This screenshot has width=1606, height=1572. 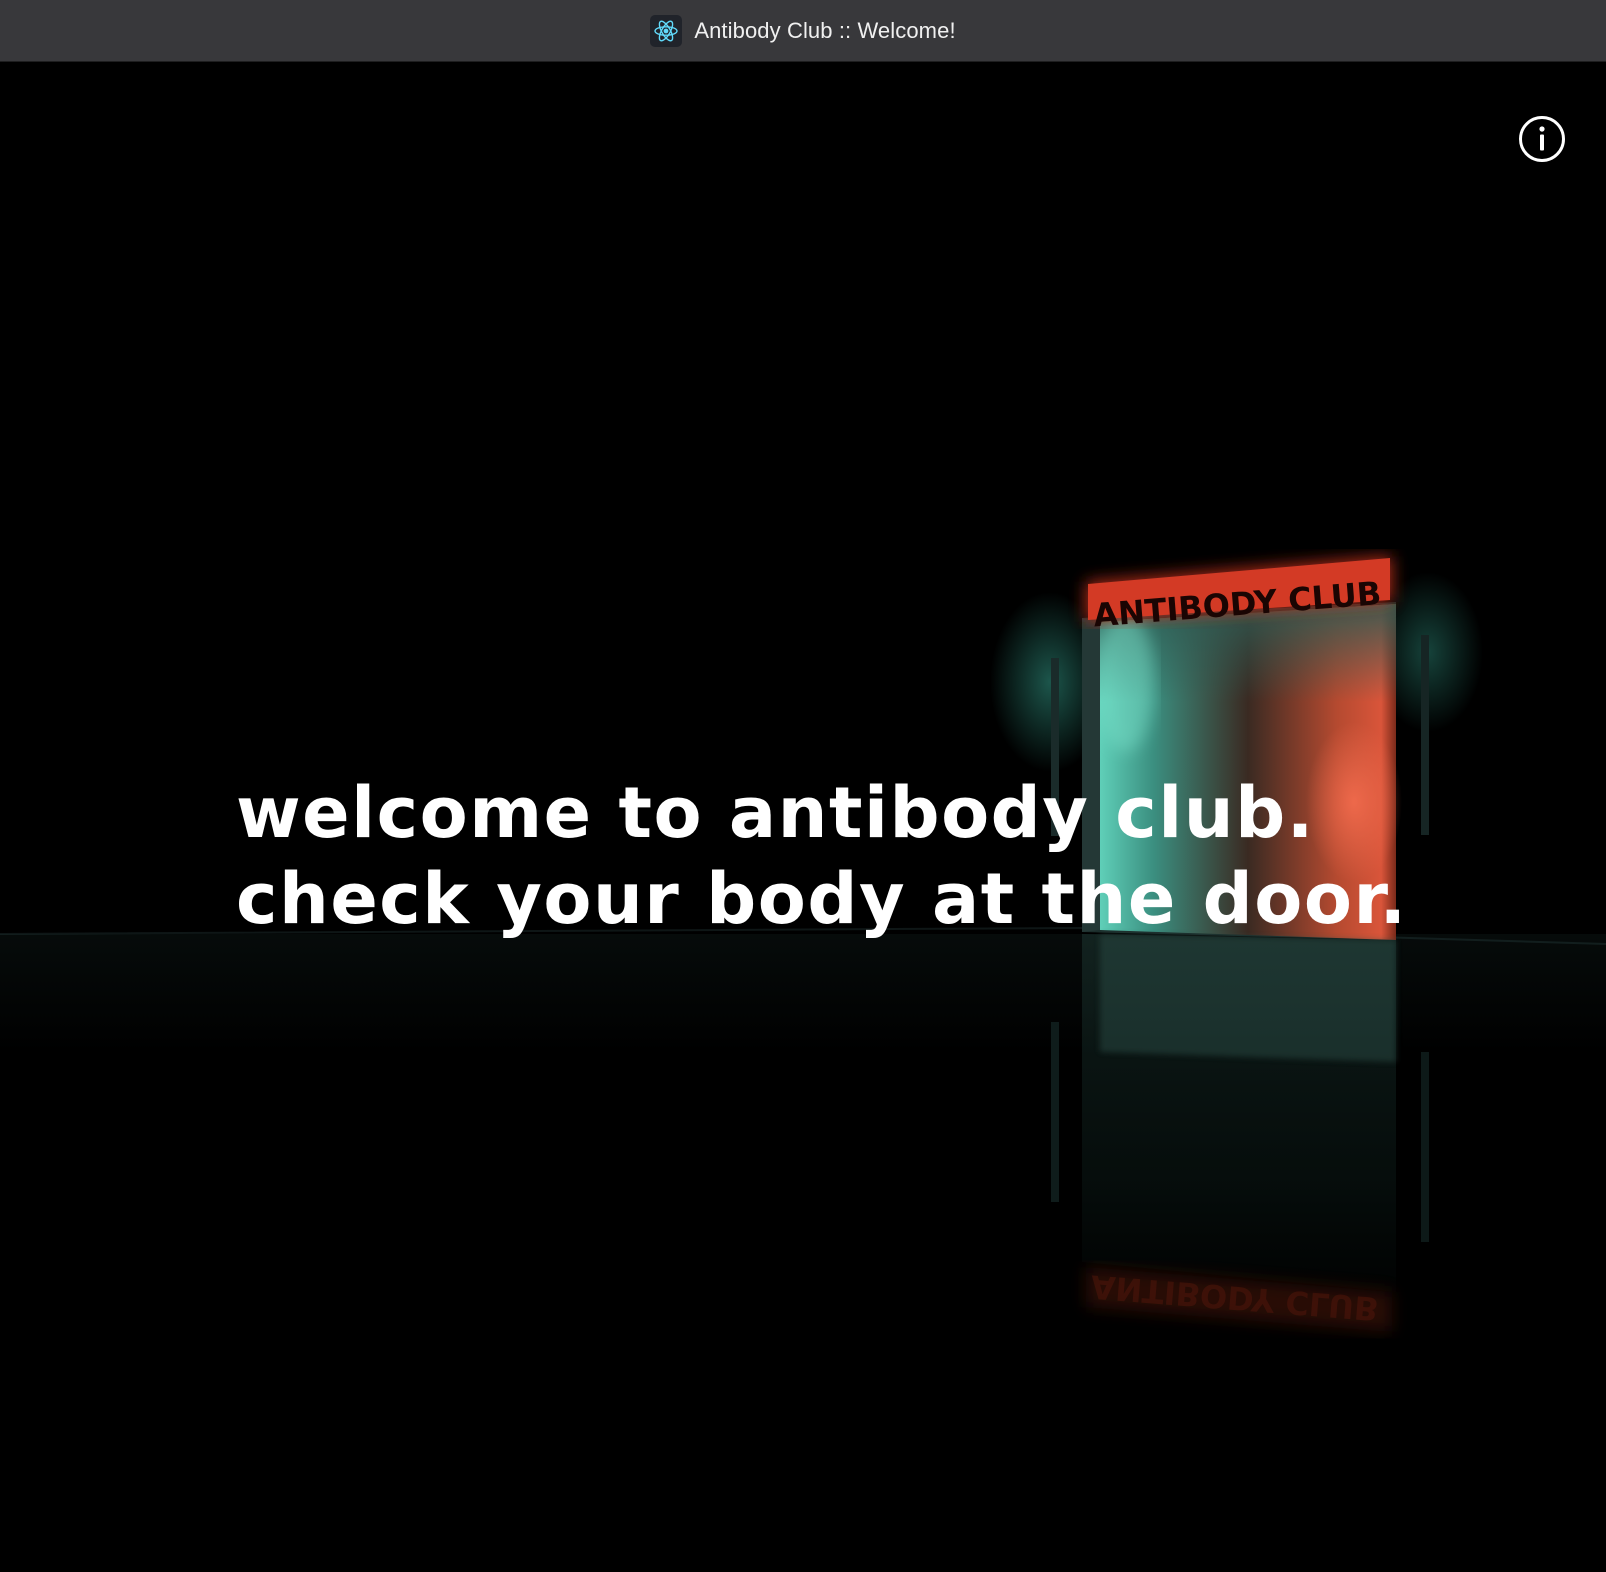 I want to click on react-atom-icon, so click(x=666, y=30).